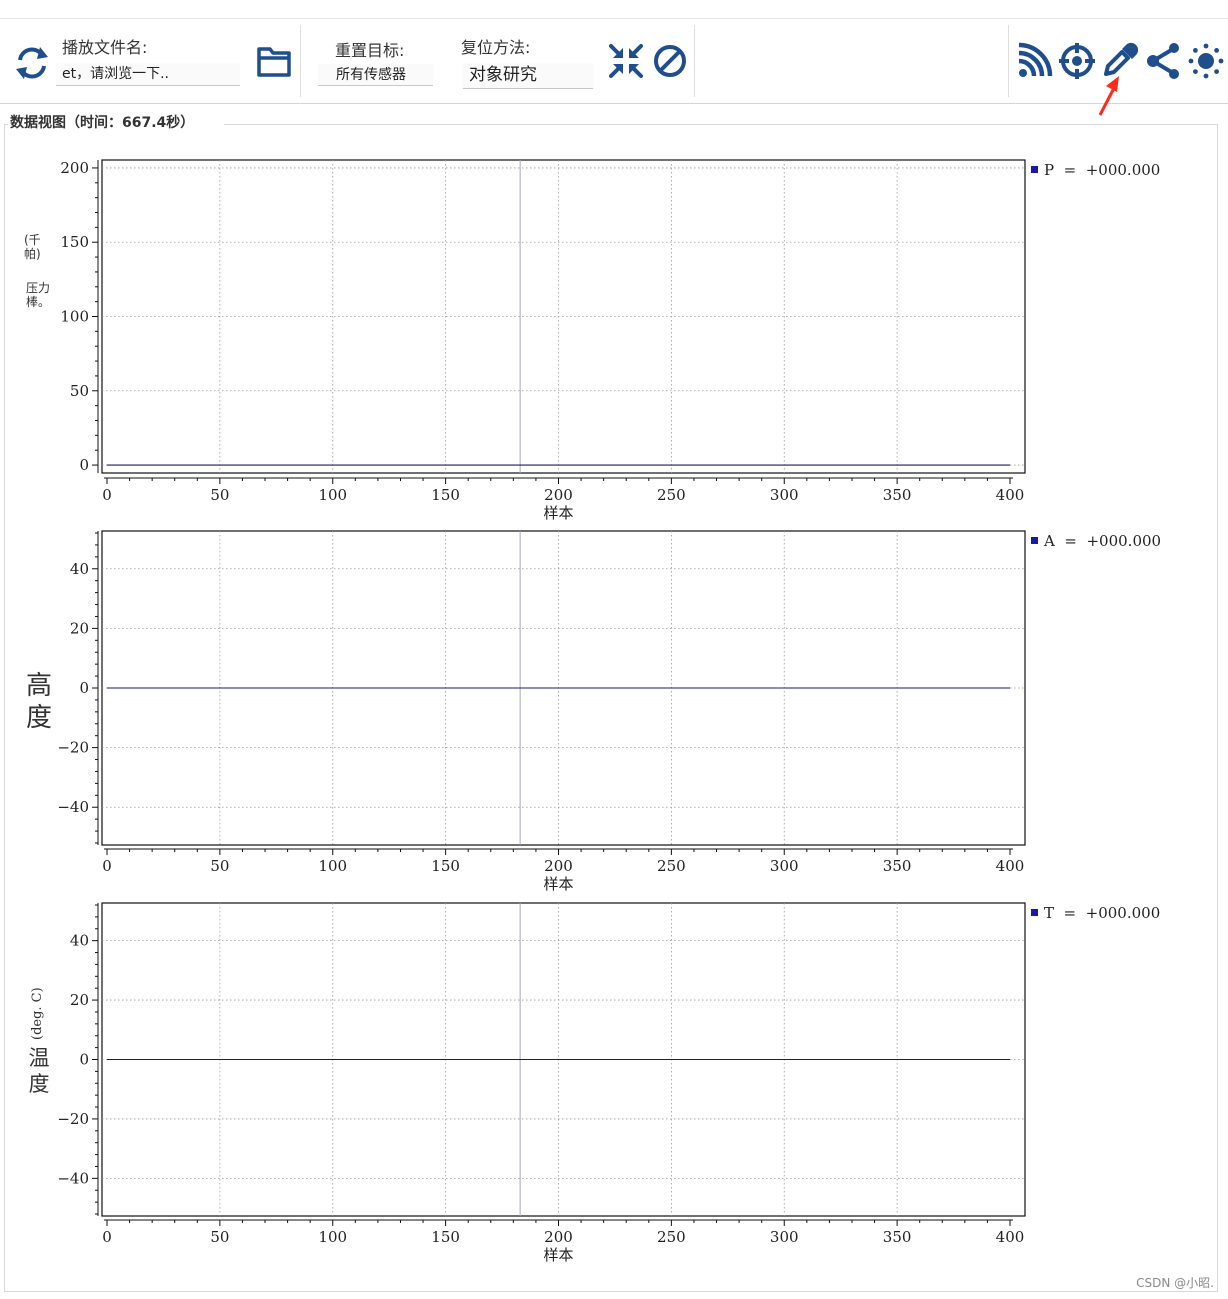 The width and height of the screenshot is (1228, 1299). What do you see at coordinates (528, 76) in the screenshot?
I see `reset-method-select: 对象研究` at bounding box center [528, 76].